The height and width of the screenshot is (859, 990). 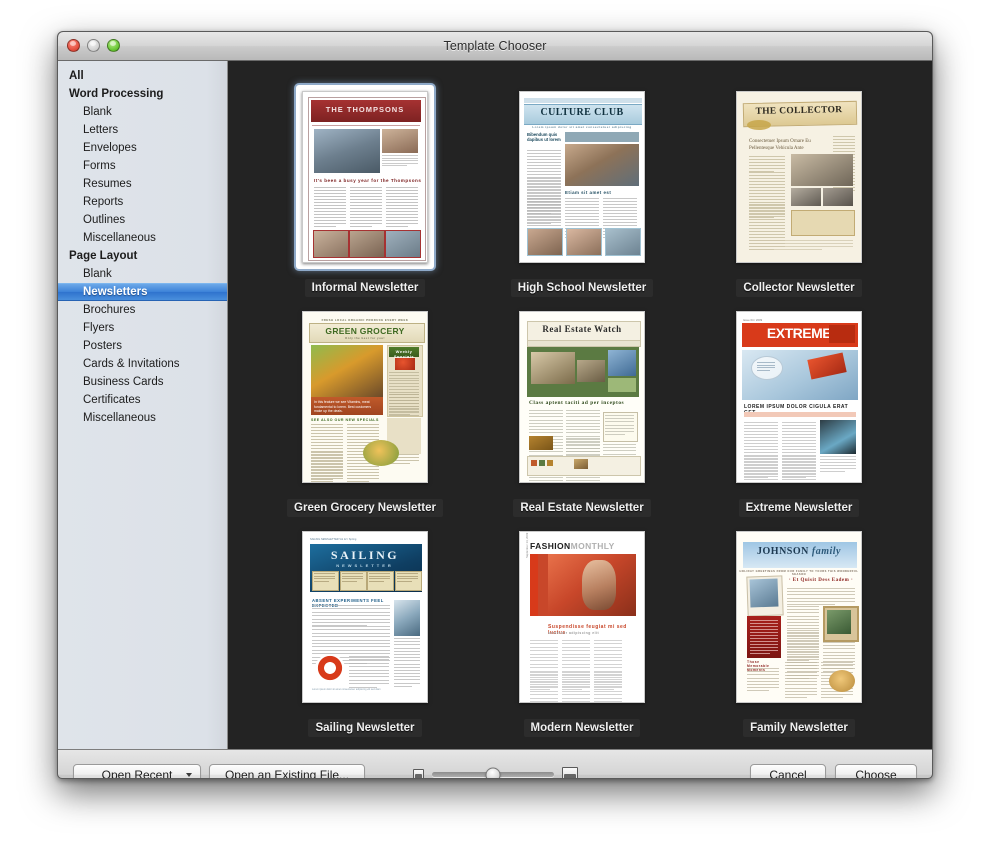 I want to click on template-label: Collector Newsletter, so click(x=799, y=288).